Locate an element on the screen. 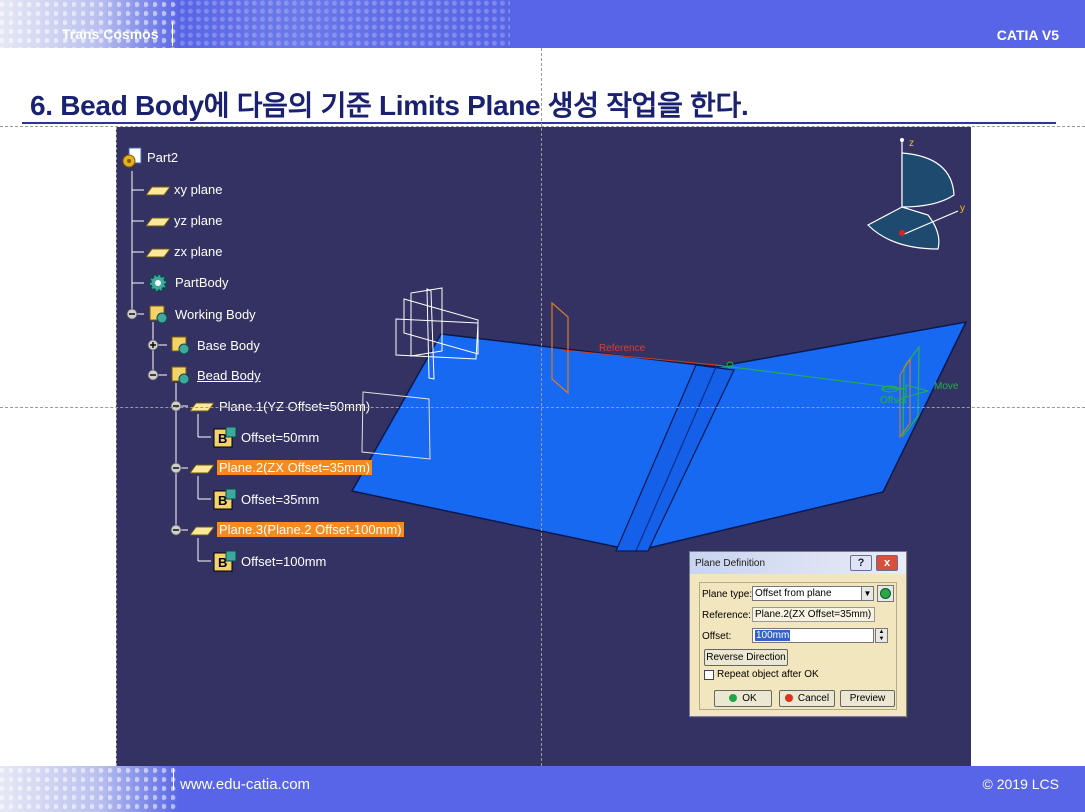 This screenshot has width=1085, height=812. ok-label: OK is located at coordinates (749, 698).